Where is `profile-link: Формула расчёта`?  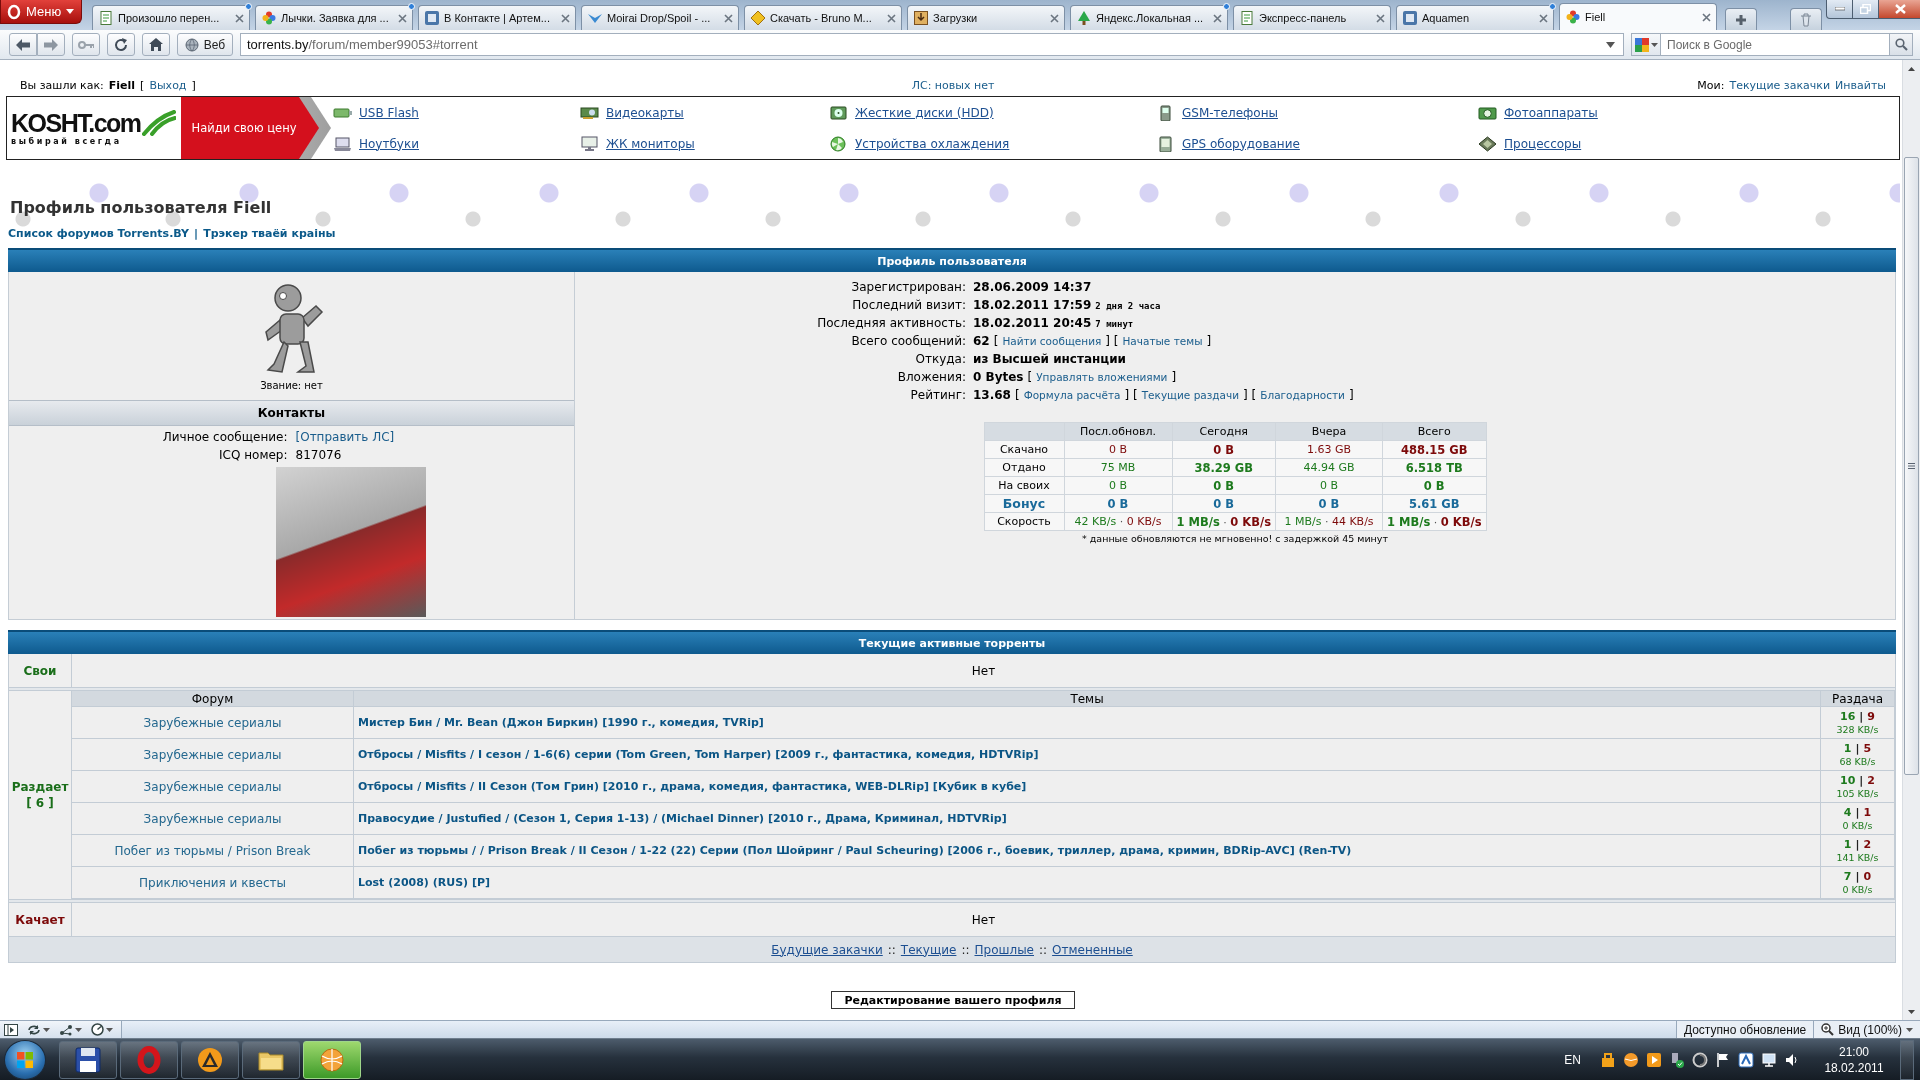 profile-link: Формула расчёта is located at coordinates (1072, 395).